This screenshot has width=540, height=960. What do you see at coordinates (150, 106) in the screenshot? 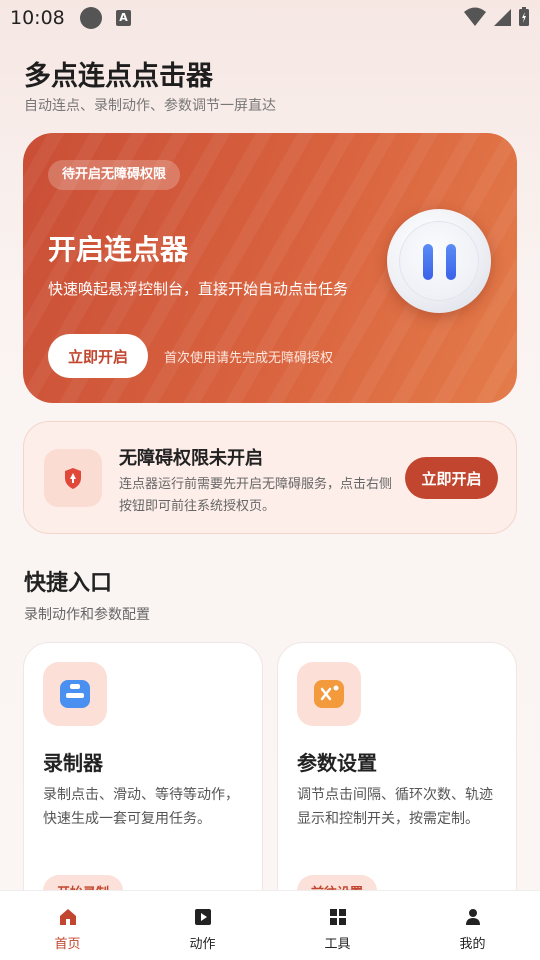
I see `page-subtitle: 自动连点、录制动作、参数调节一屏直达` at bounding box center [150, 106].